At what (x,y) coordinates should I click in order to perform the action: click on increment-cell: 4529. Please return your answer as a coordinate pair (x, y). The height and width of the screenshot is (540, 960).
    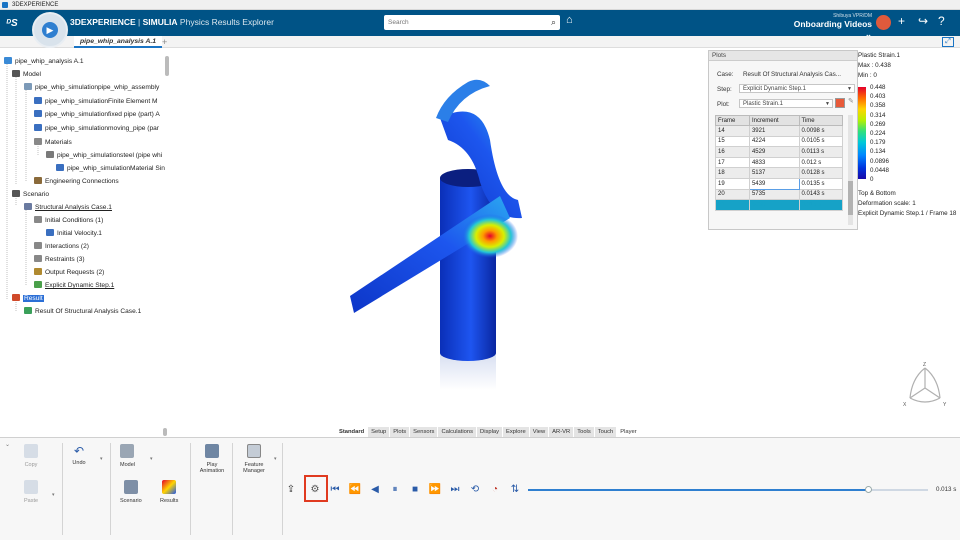
    Looking at the image, I should click on (774, 152).